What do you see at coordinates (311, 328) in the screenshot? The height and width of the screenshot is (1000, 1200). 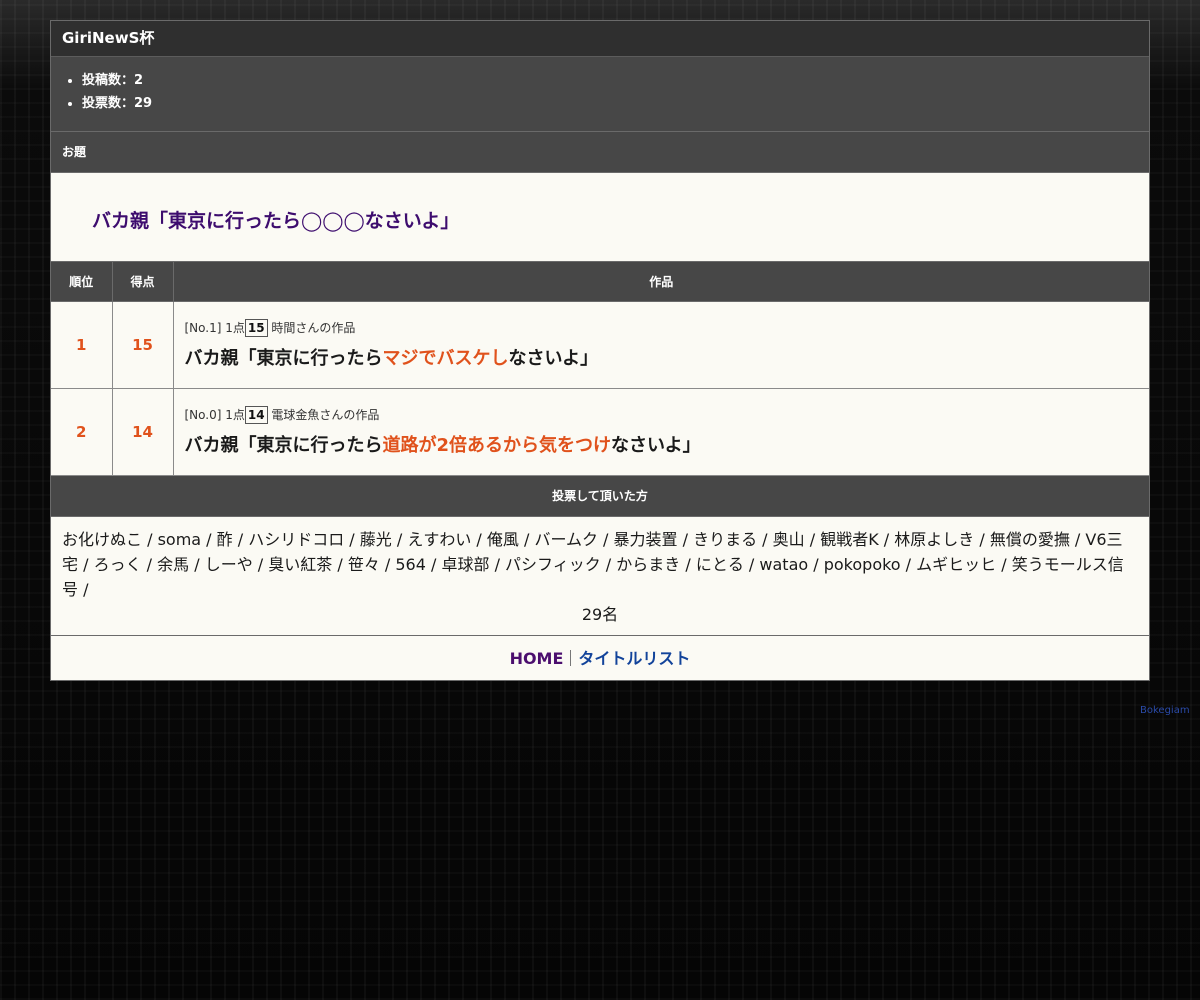 I see `entry-author: 時間さんの作品` at bounding box center [311, 328].